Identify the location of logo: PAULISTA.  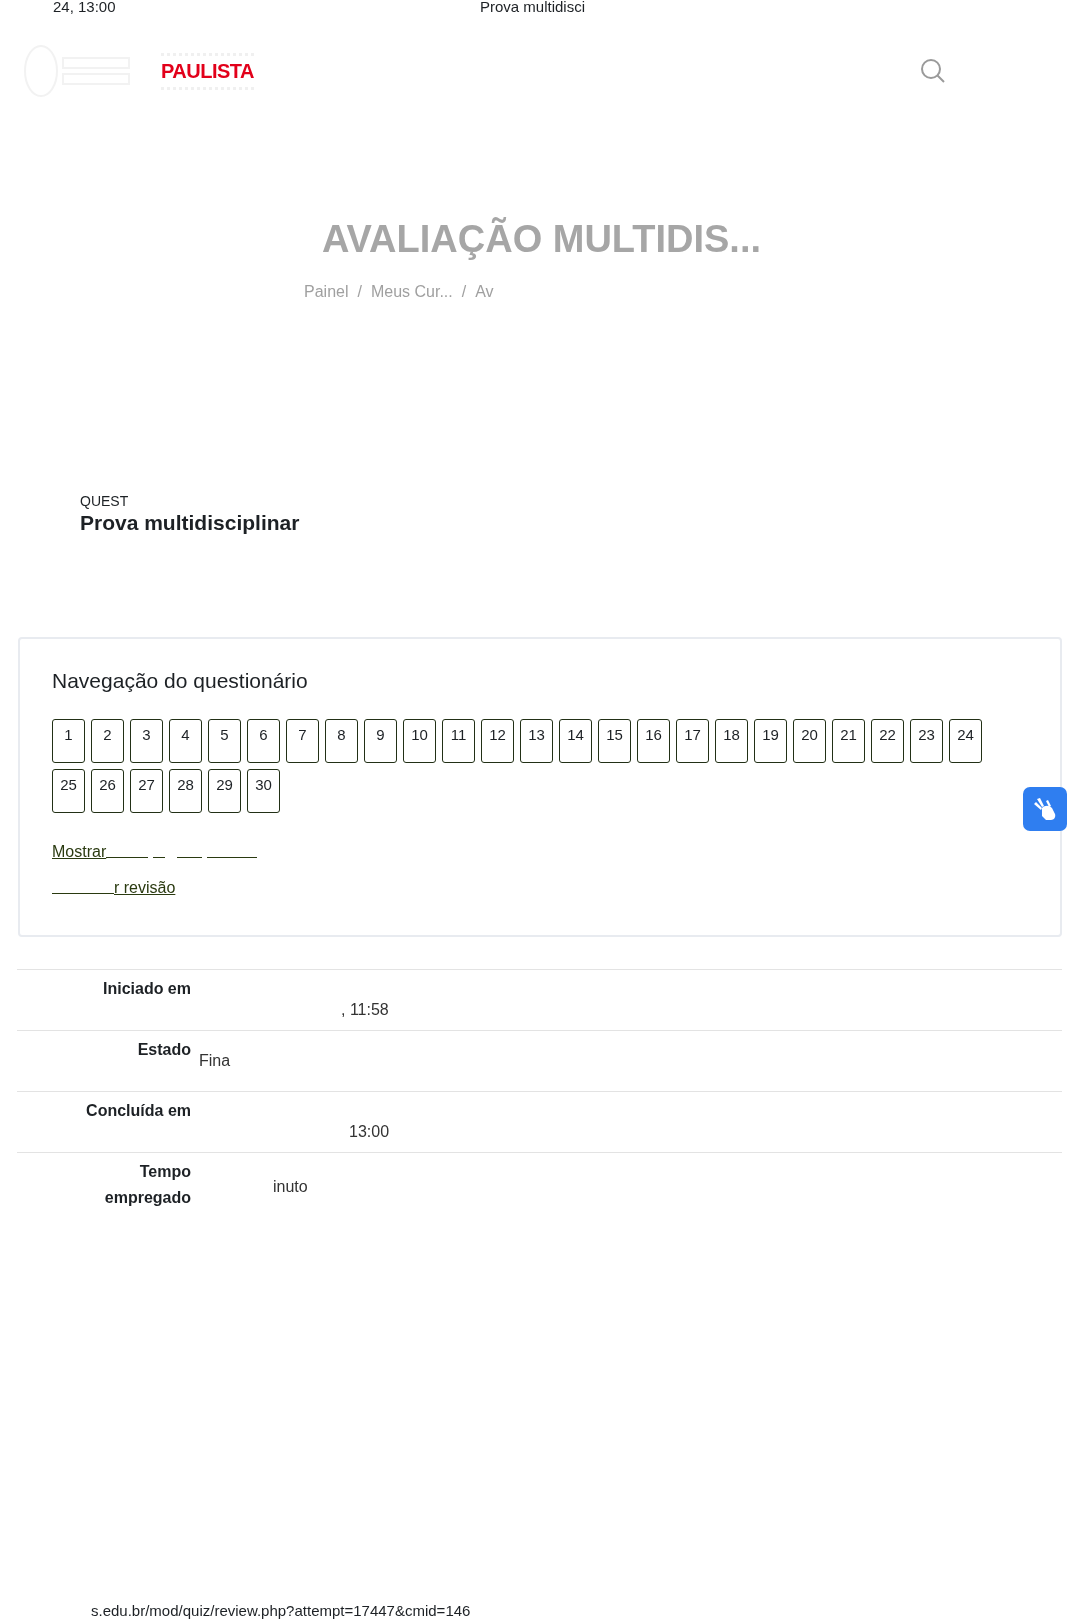
(208, 71).